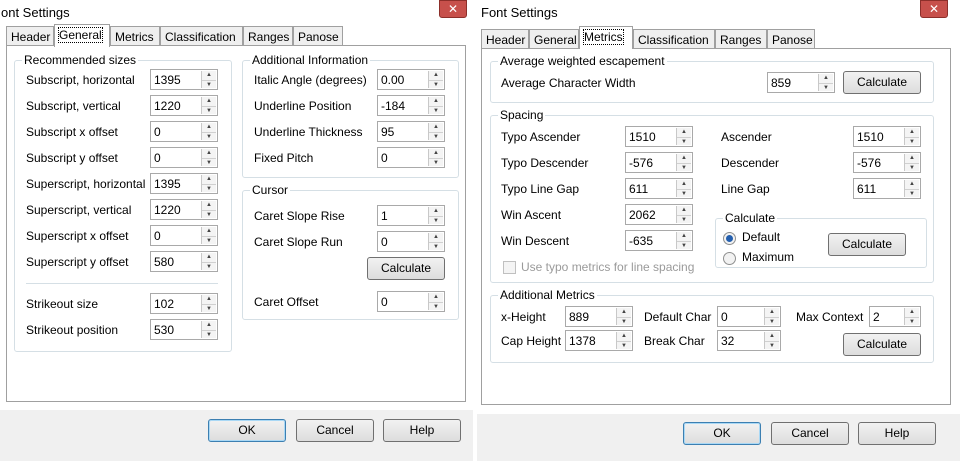 The image size is (960, 461). I want to click on subscript-y-offset-field: 0 ▲ ▼, so click(184, 157).